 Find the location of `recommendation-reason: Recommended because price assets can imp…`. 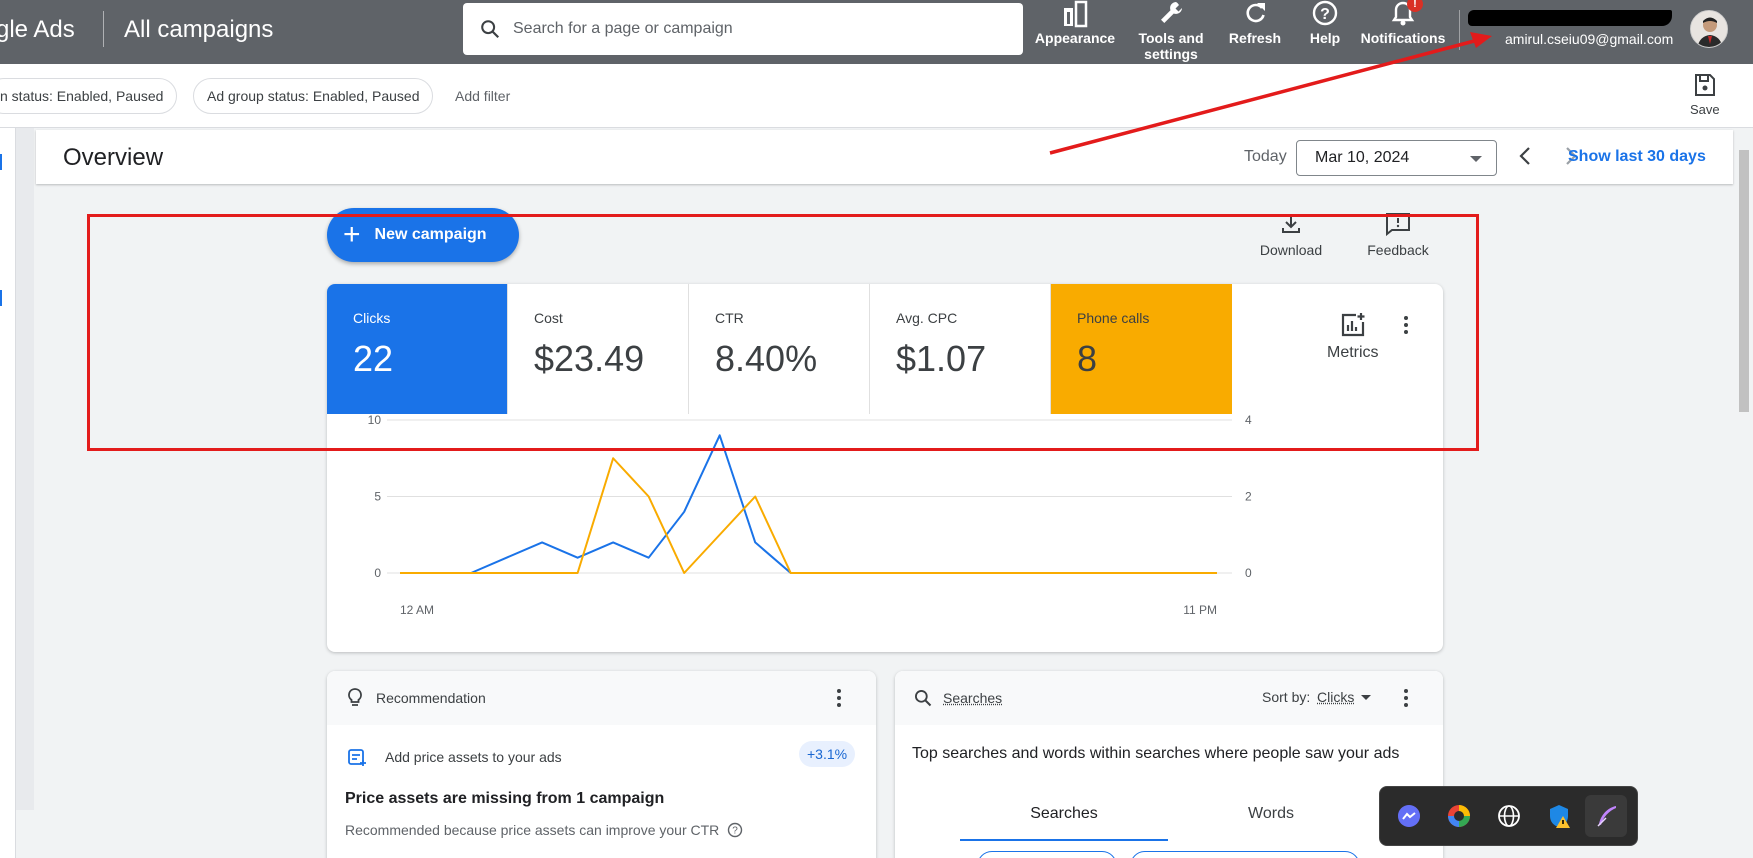

recommendation-reason: Recommended because price assets can imp… is located at coordinates (544, 830).